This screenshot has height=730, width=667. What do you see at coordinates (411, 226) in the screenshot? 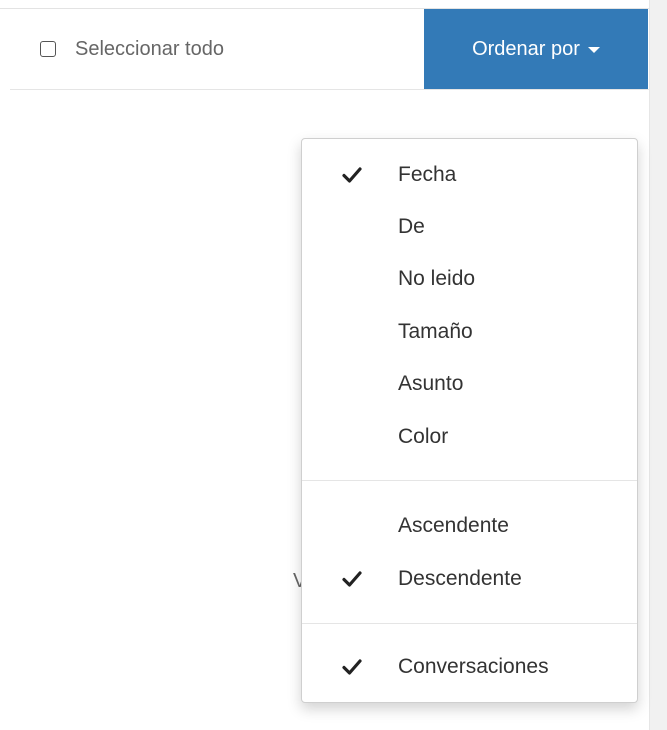
I see `sort-option-label: De` at bounding box center [411, 226].